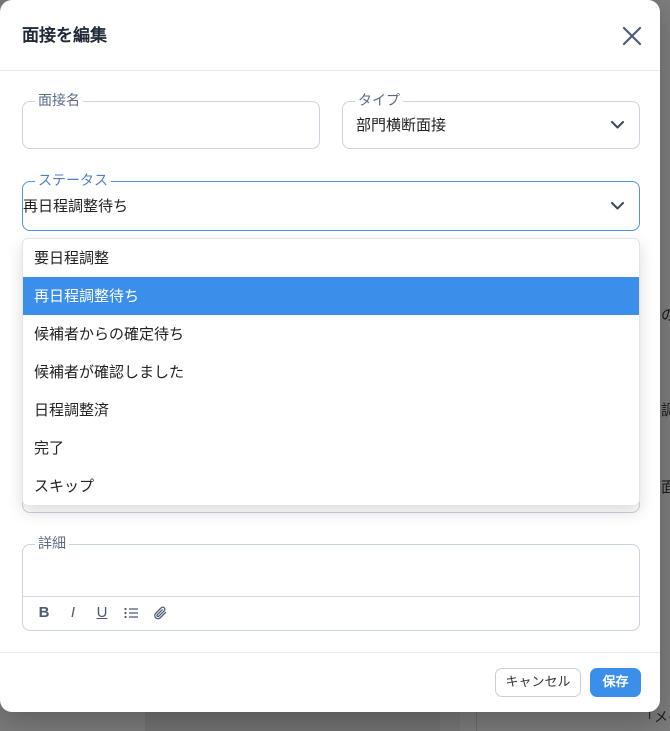  I want to click on dialog-footer: キャンセル 保存, so click(330, 682).